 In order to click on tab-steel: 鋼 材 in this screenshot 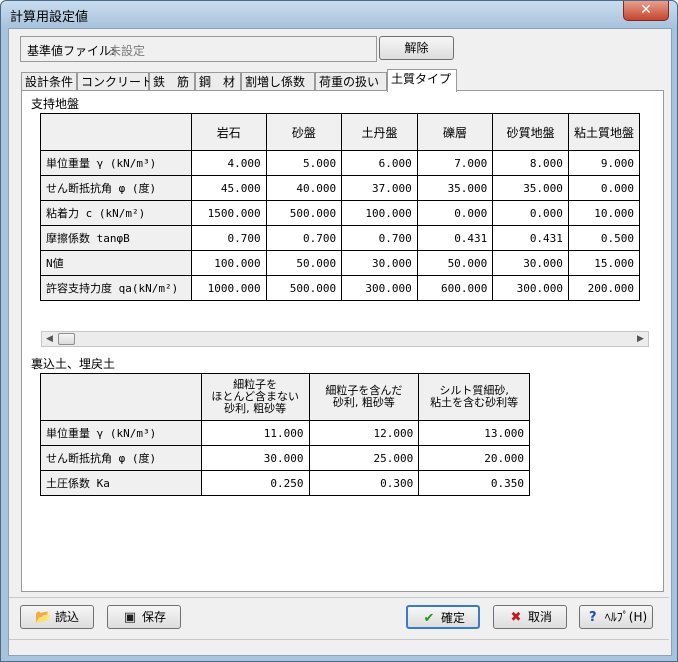, I will do `click(218, 81)`.